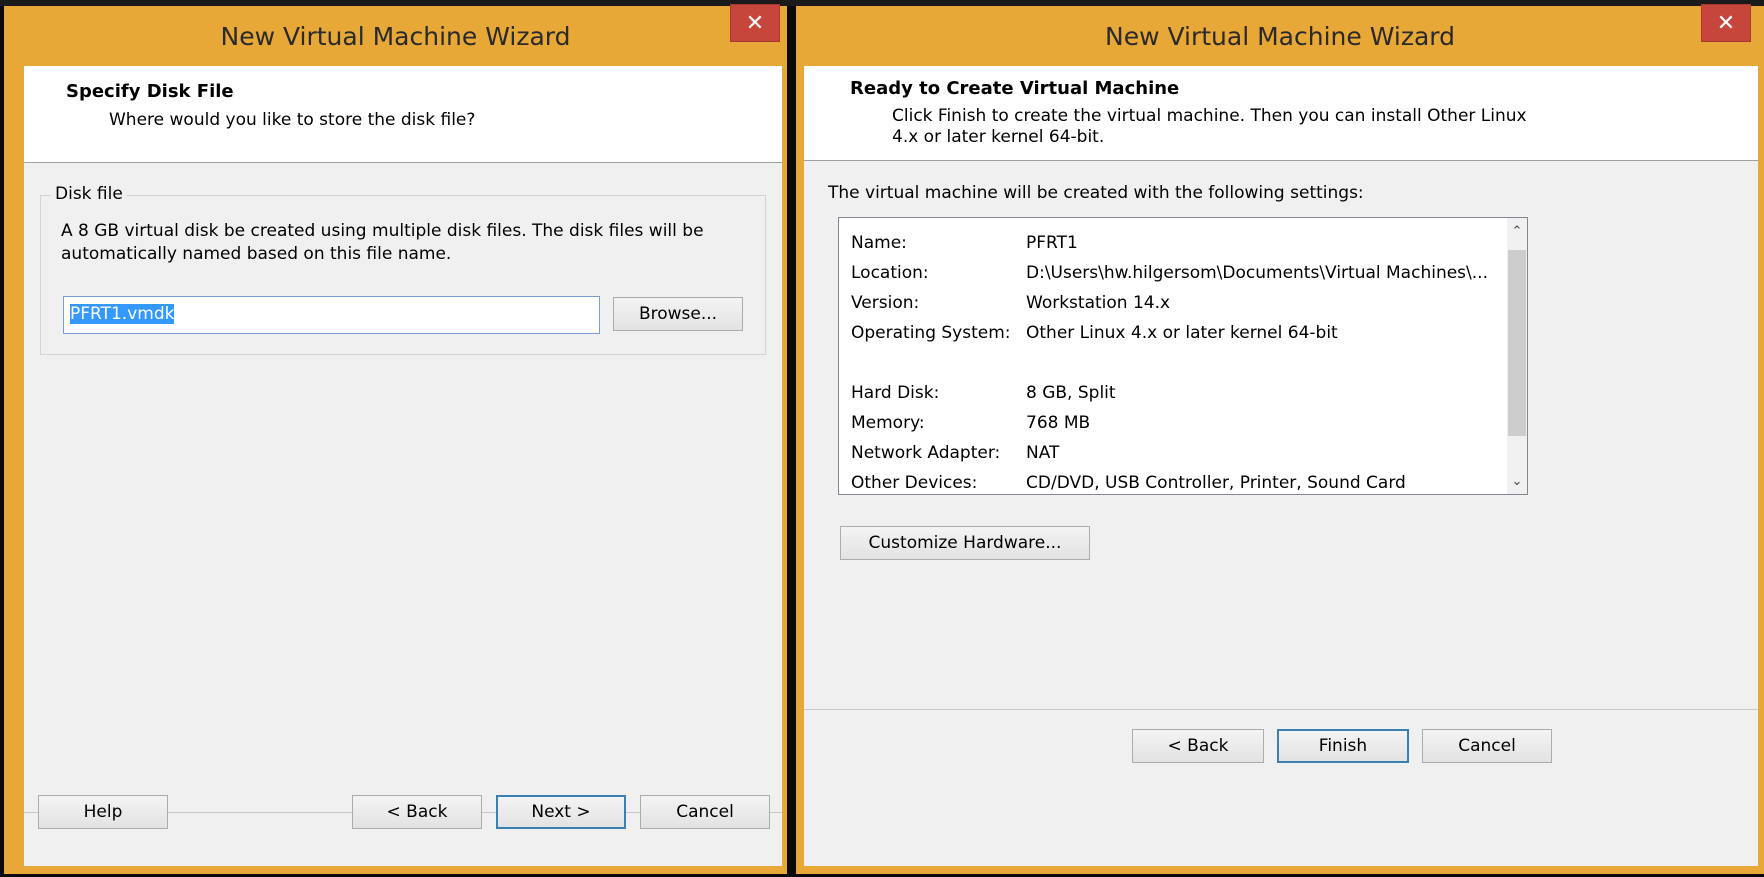  Describe the element at coordinates (1183, 453) in the screenshot. I see `settings-row: Network Adapter: NAT` at that location.